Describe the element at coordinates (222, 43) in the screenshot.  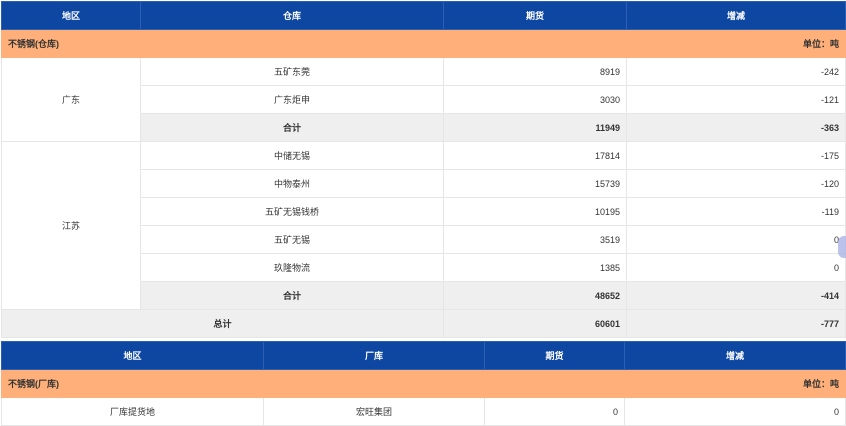
I see `section-title: 不锈钢(仓库)` at that location.